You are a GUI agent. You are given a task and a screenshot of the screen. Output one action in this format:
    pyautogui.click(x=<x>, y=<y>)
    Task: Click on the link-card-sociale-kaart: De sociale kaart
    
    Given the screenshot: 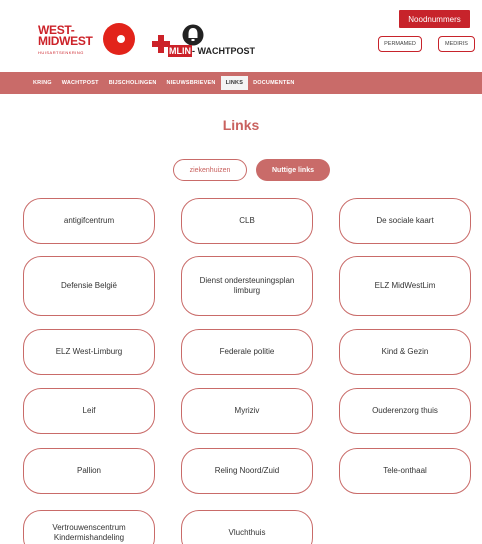 What is the action you would take?
    pyautogui.click(x=405, y=221)
    